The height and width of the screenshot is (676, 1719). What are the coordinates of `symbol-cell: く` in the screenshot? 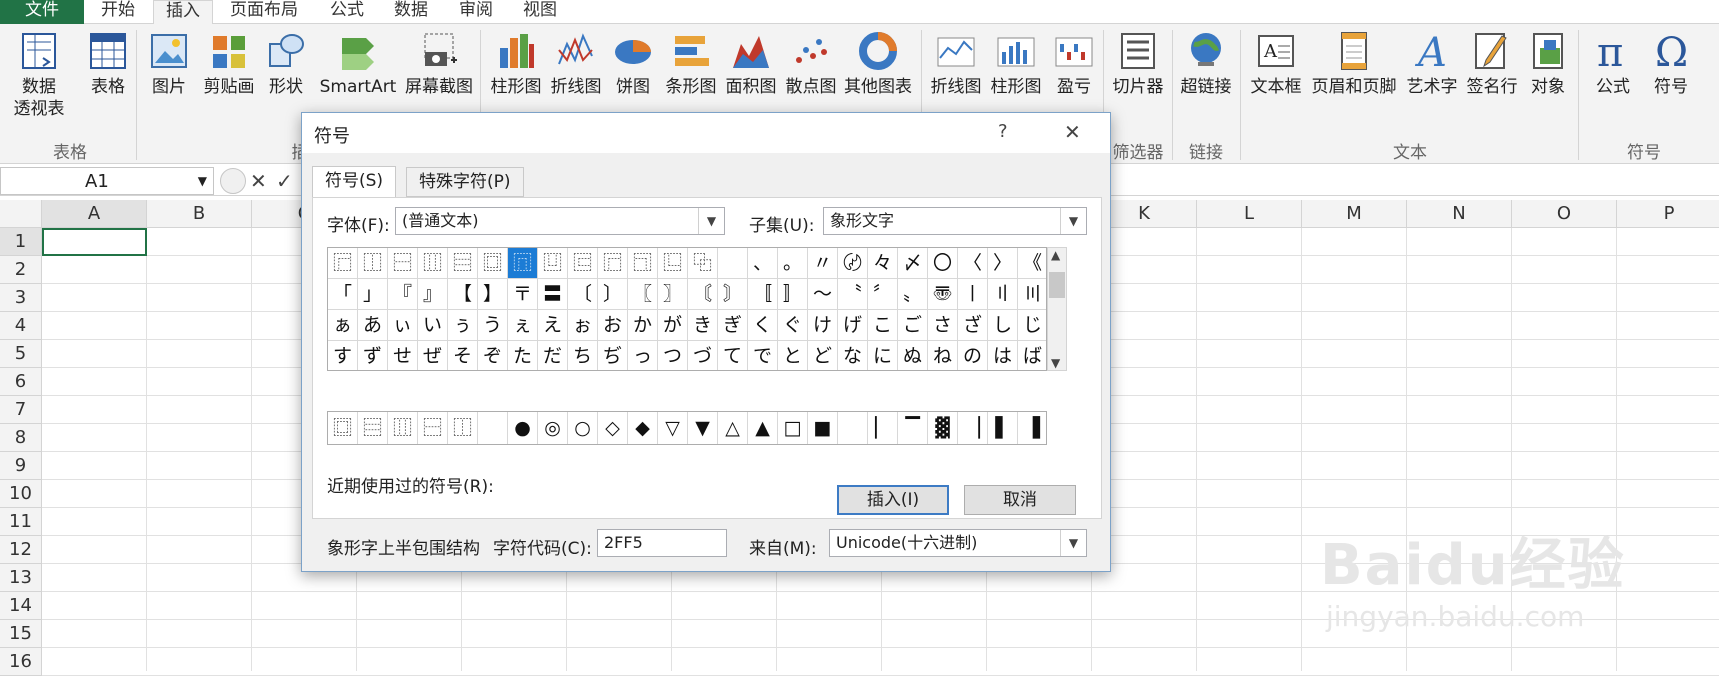 It's located at (763, 325).